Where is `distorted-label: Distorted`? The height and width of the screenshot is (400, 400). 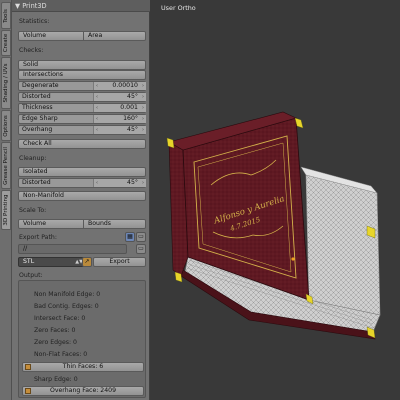 distorted-label: Distorted is located at coordinates (36, 96).